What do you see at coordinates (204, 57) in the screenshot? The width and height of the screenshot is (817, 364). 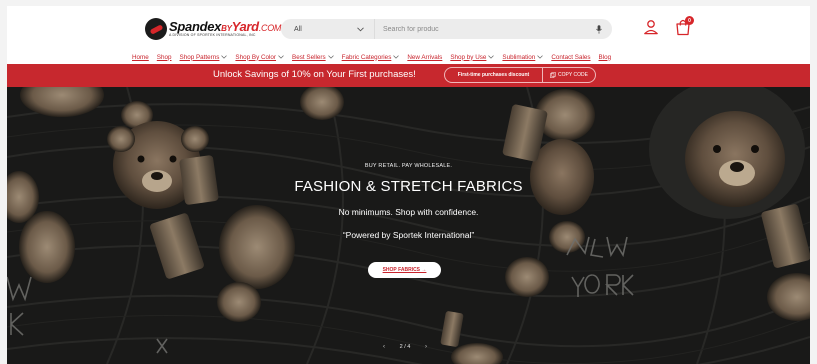 I see `nav-item-shop-patterns: Shop Patterns` at bounding box center [204, 57].